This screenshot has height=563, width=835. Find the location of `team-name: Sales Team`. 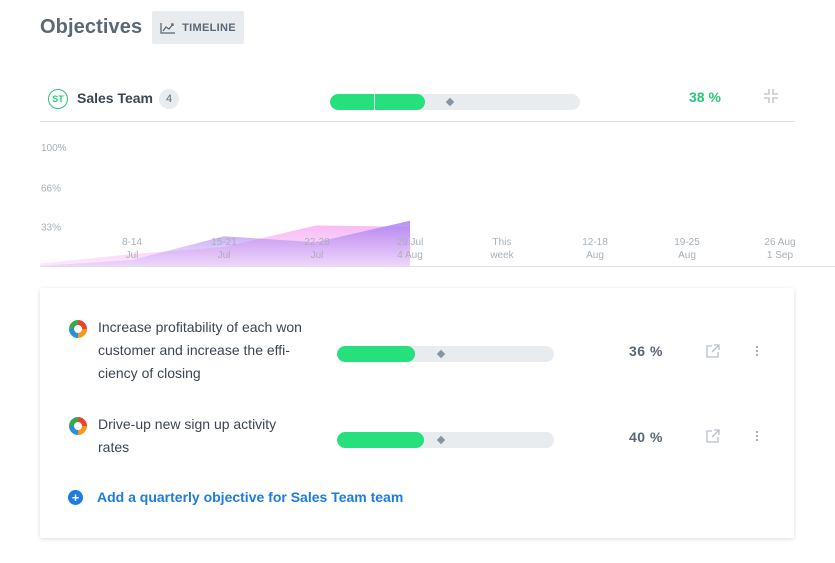

team-name: Sales Team is located at coordinates (115, 98).